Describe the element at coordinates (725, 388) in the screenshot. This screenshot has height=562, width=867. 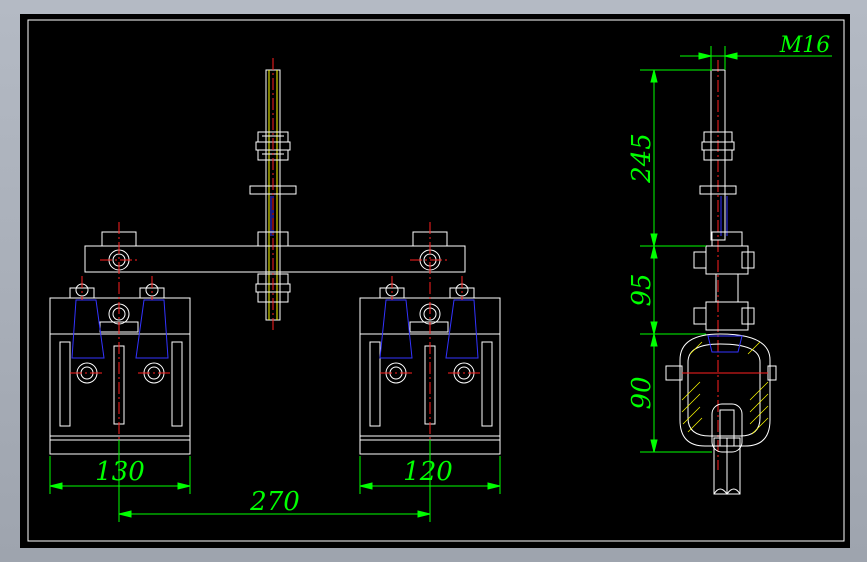
I see `section-hatch` at that location.